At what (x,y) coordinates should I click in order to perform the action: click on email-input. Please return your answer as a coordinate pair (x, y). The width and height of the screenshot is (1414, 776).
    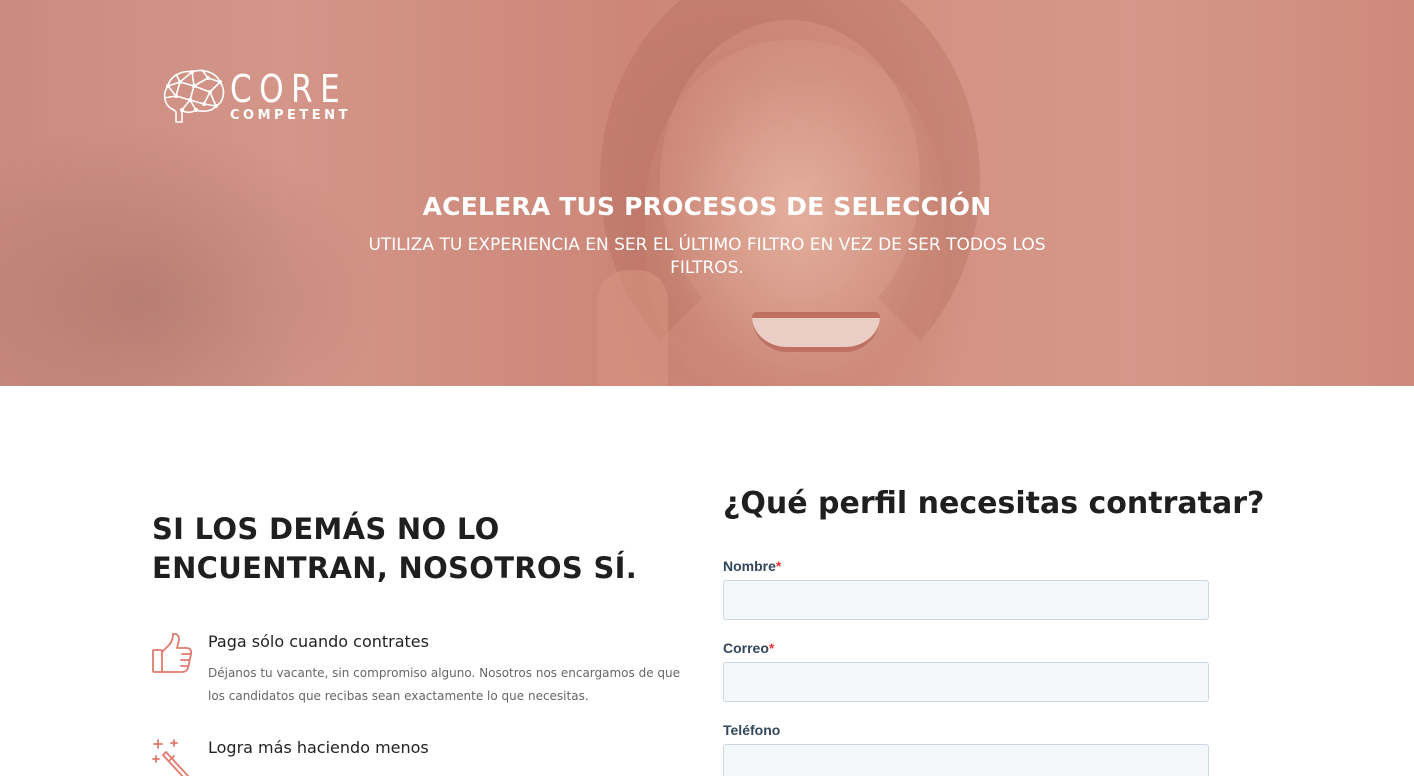
    Looking at the image, I should click on (966, 682).